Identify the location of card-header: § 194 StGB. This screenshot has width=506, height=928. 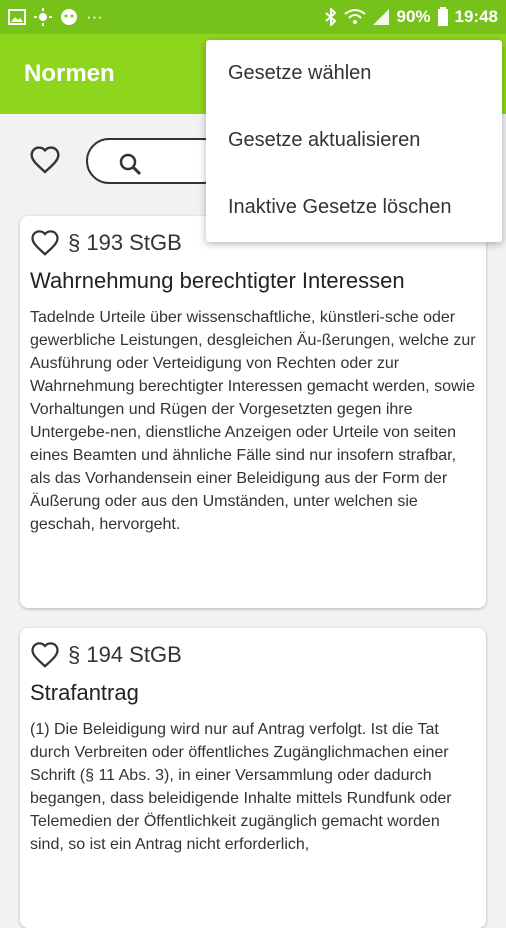
(253, 655).